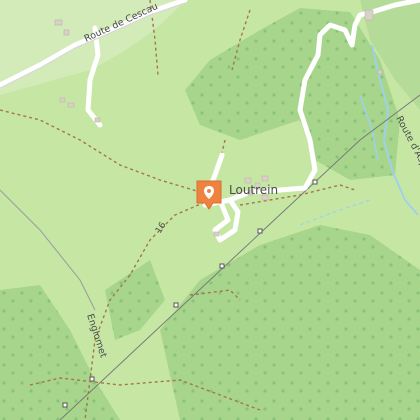 Image resolution: width=420 pixels, height=420 pixels. I want to click on village-label: Loutrein, so click(253, 190).